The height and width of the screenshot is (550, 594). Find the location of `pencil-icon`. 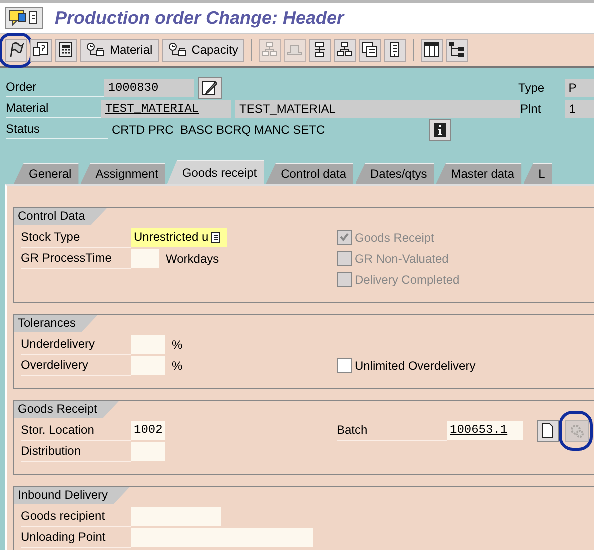

pencil-icon is located at coordinates (210, 88).